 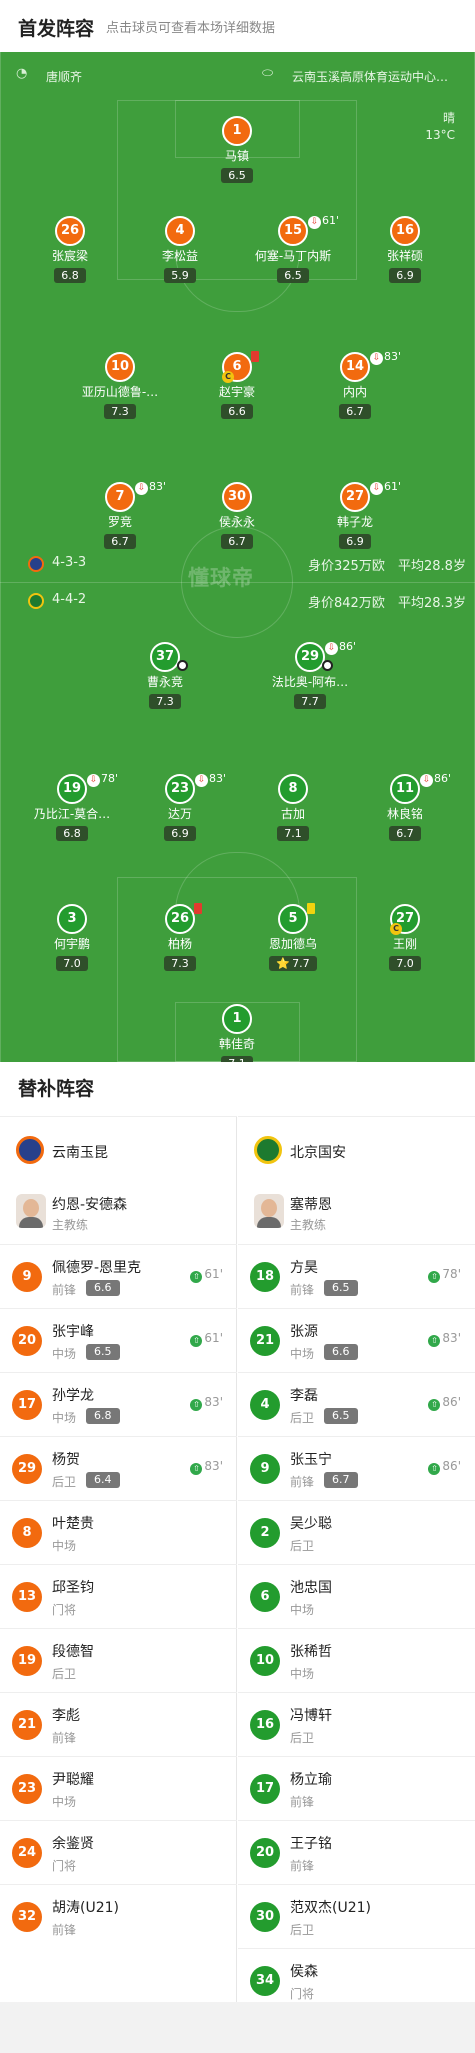 I want to click on sub-time: 86', so click(x=451, y=1402).